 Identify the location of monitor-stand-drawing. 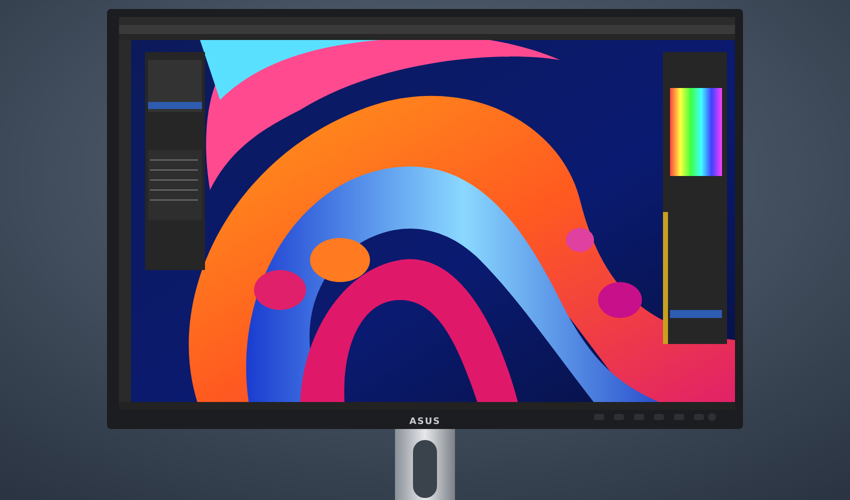
(425, 464).